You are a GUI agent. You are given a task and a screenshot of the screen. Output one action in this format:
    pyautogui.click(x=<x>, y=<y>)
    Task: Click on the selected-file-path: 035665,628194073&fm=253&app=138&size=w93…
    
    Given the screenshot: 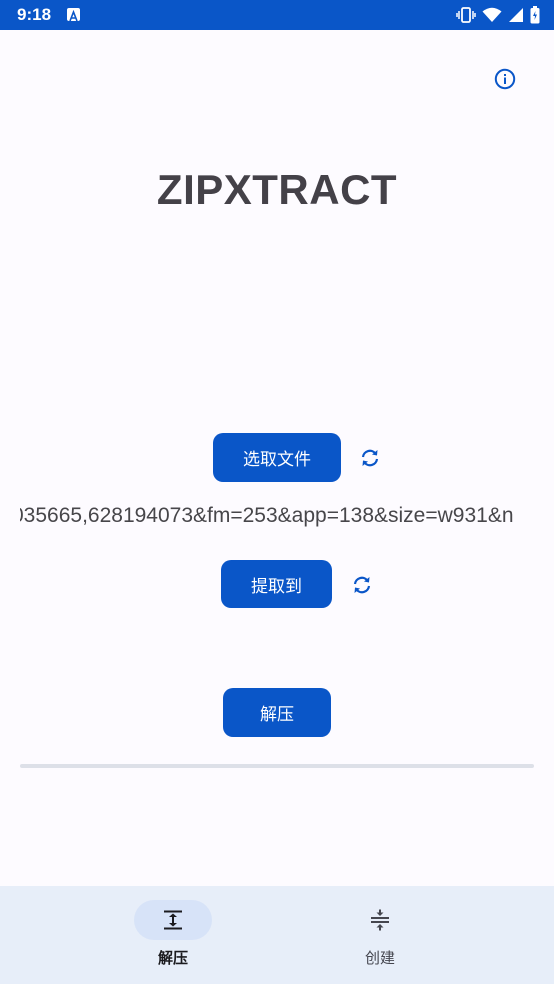 What is the action you would take?
    pyautogui.click(x=276, y=516)
    